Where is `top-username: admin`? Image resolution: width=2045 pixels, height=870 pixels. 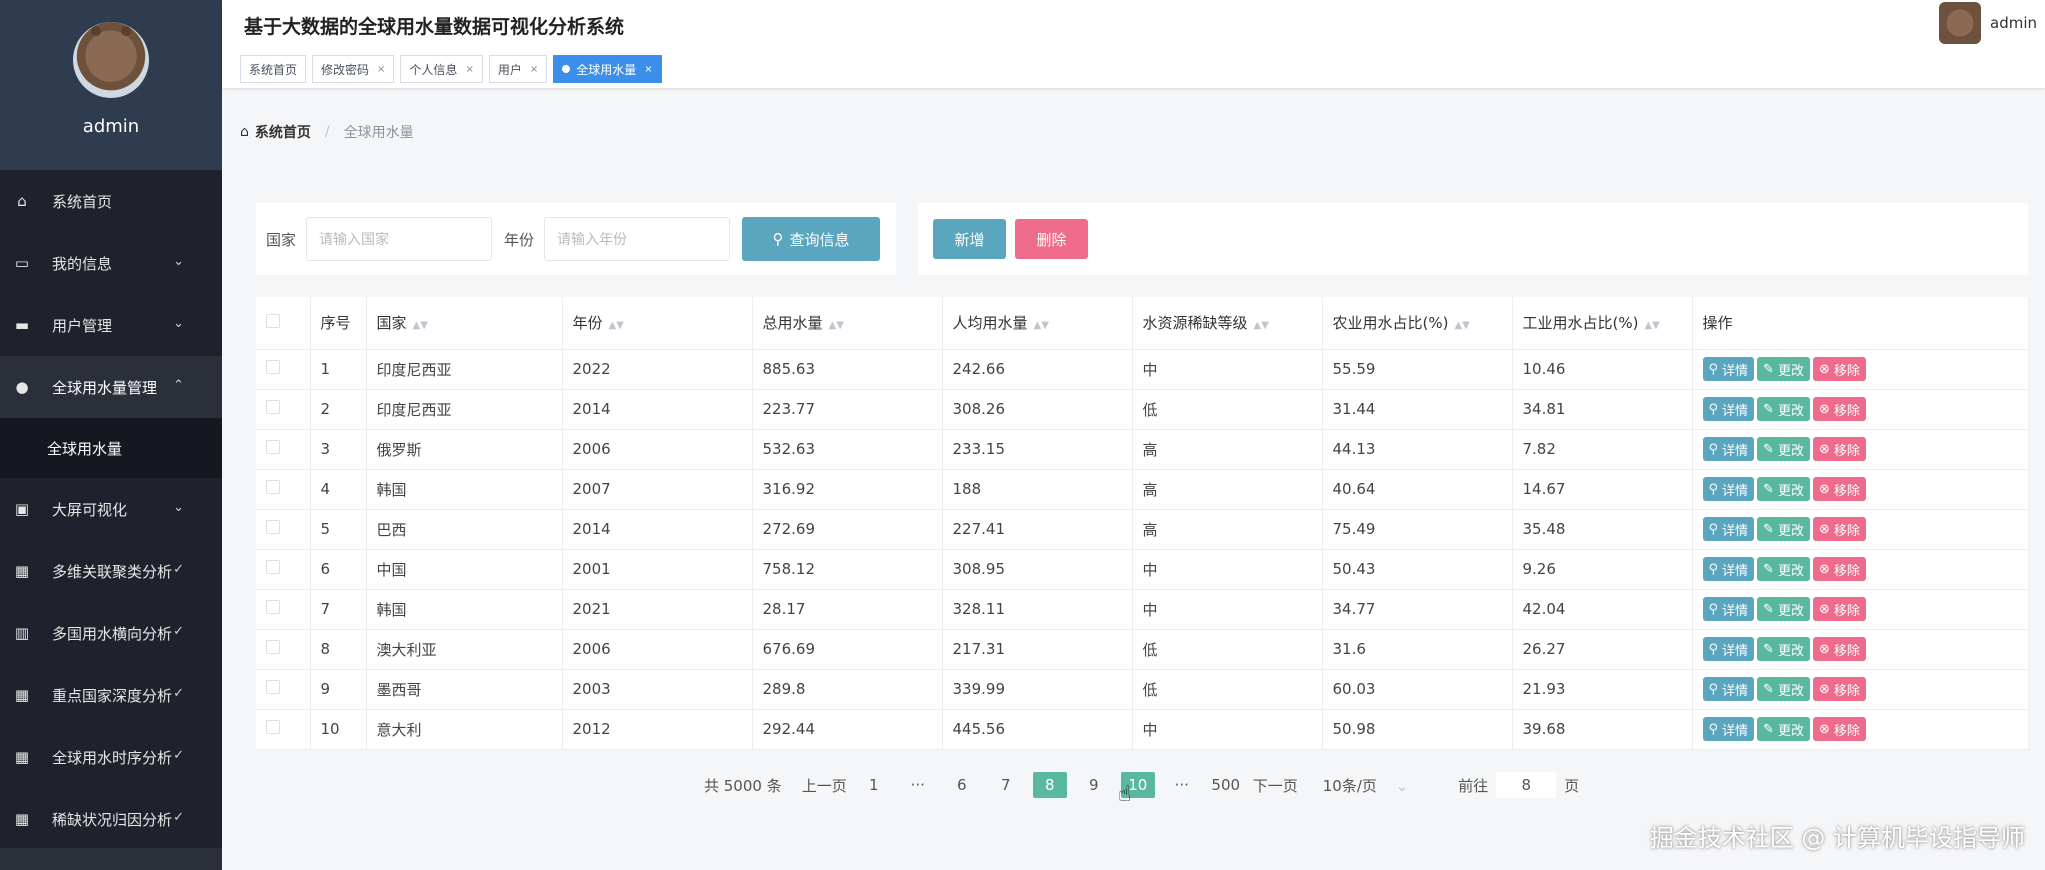 top-username: admin is located at coordinates (2013, 23).